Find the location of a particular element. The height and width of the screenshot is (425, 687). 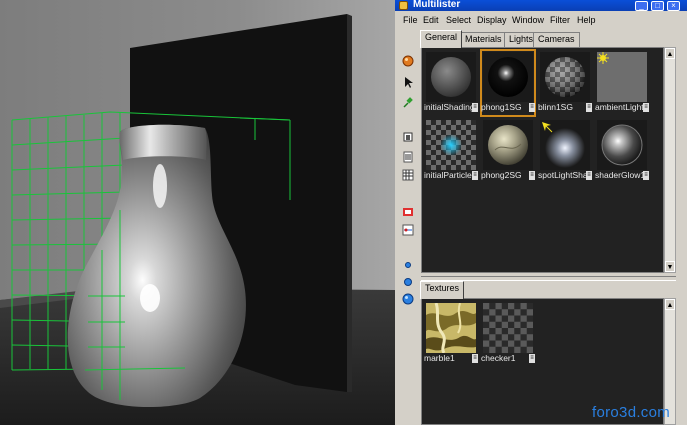

close-button: × is located at coordinates (673, 6).